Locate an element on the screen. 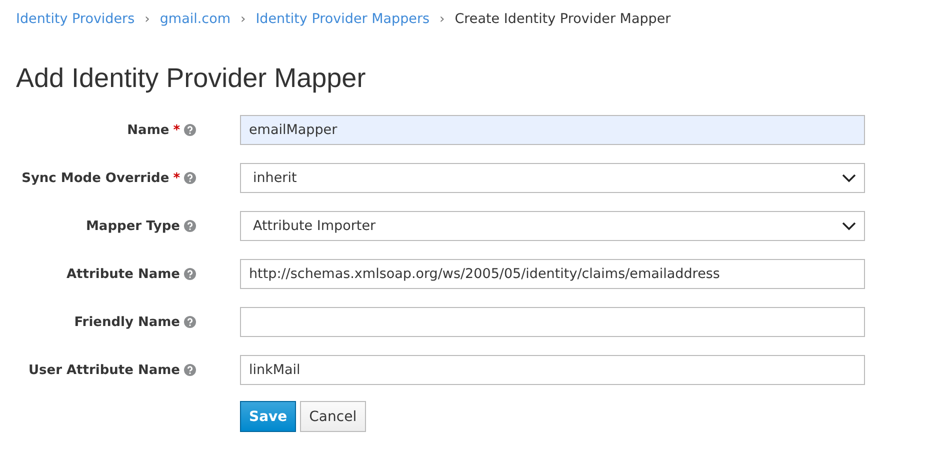  text-field is located at coordinates (552, 322).